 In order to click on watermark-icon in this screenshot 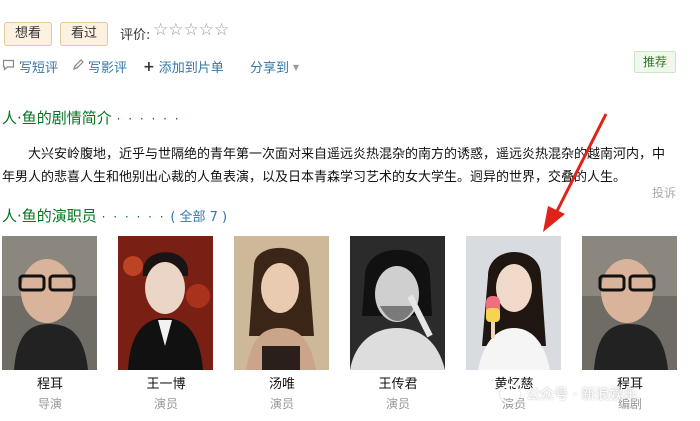, I will do `click(510, 394)`.